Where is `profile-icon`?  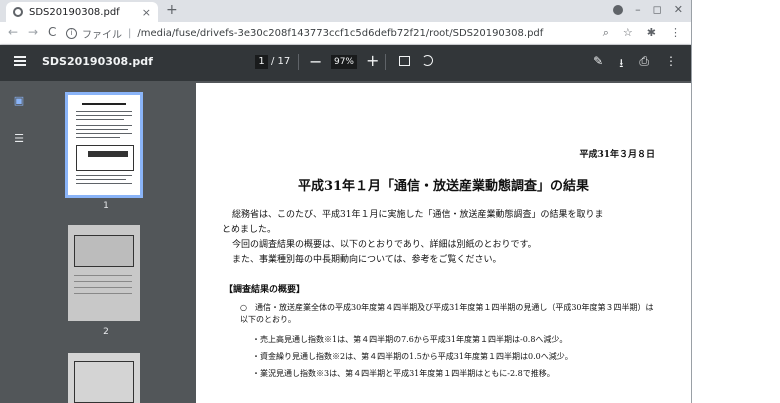
profile-icon is located at coordinates (618, 9).